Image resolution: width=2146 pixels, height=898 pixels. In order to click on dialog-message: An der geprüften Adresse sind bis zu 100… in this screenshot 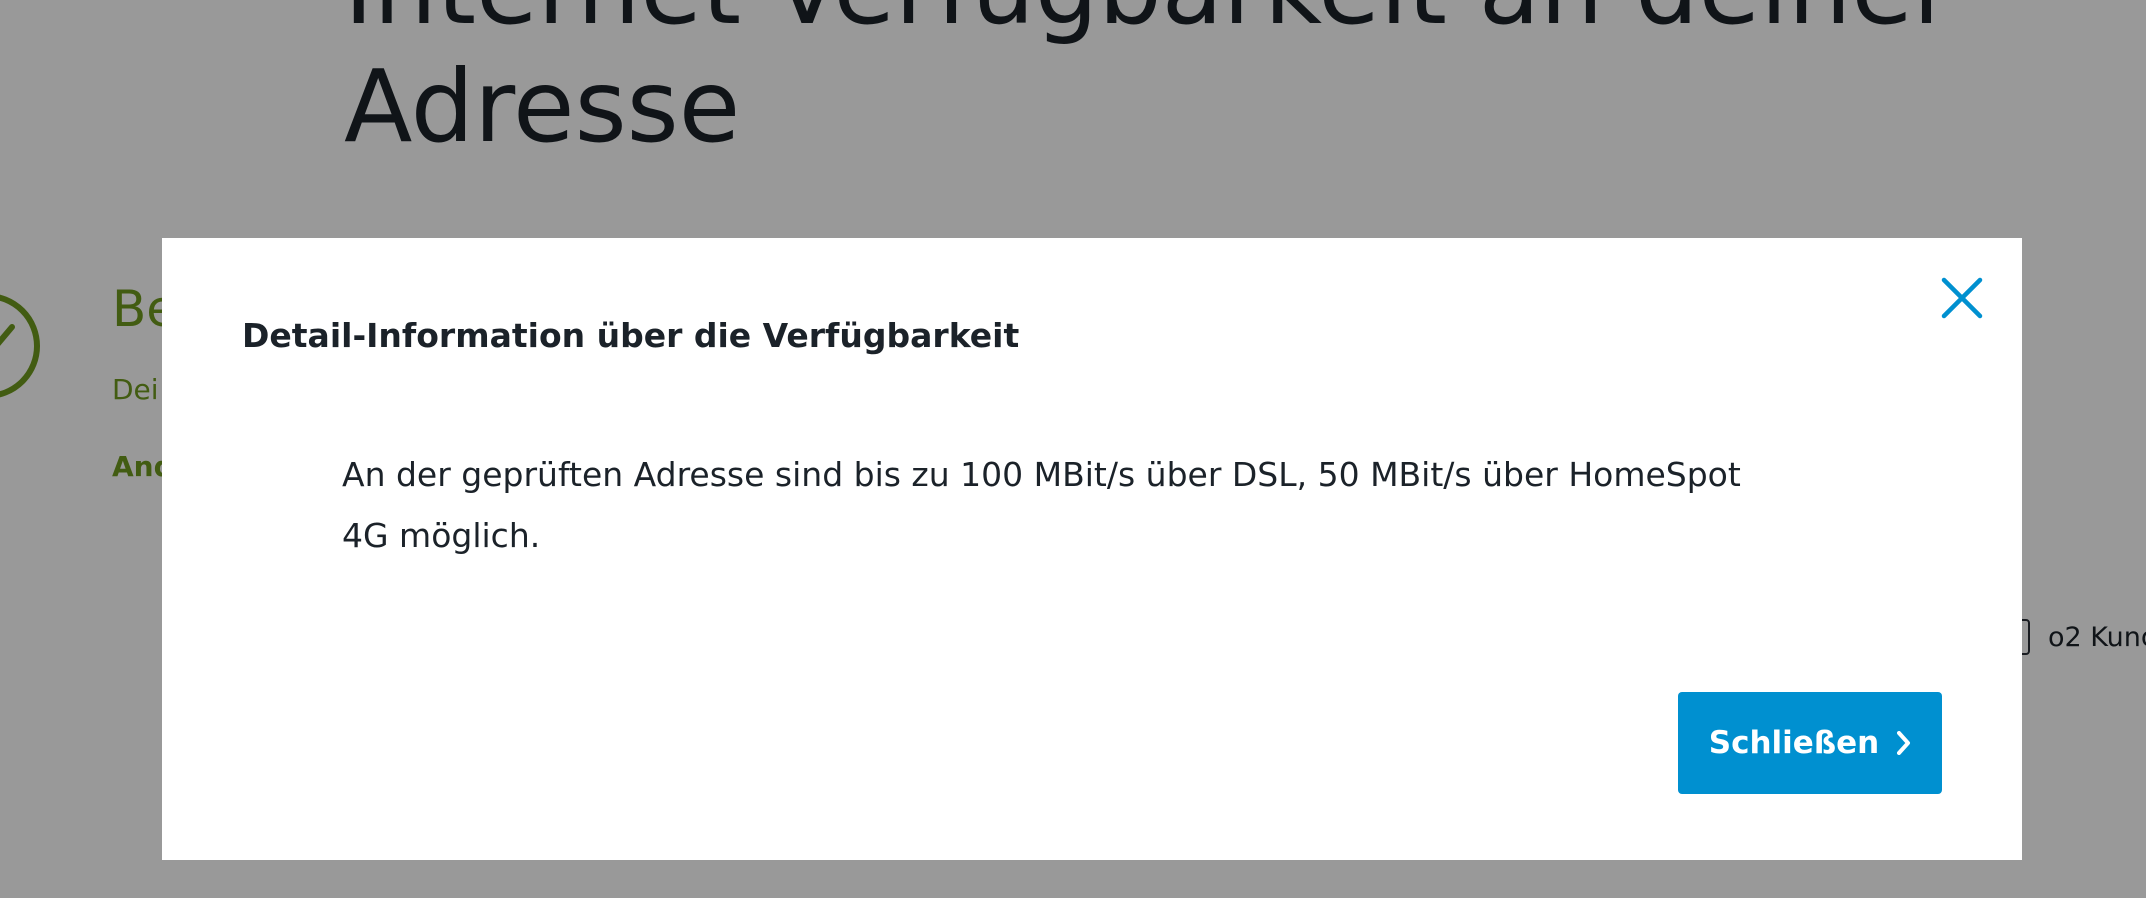, I will do `click(1041, 505)`.